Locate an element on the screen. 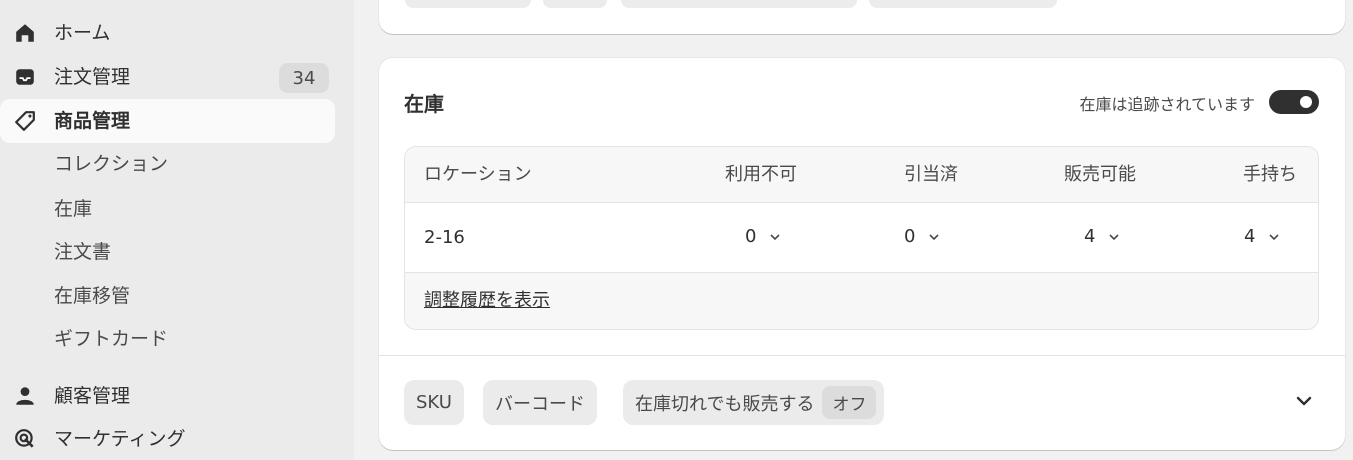 Image resolution: width=1353 pixels, height=460 pixels. sidebar-item-collections: コレクション is located at coordinates (111, 164).